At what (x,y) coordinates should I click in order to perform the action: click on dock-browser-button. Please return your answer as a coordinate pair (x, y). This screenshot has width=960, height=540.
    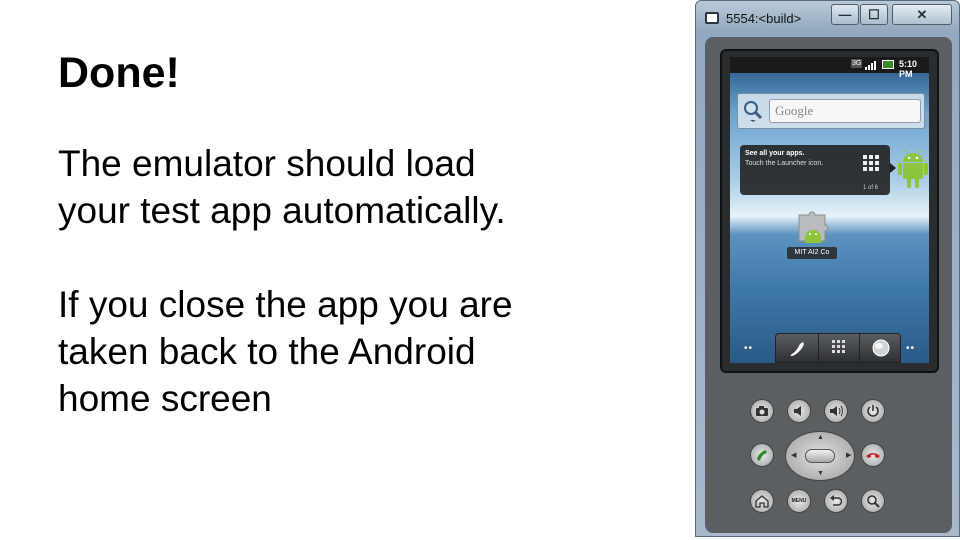
    Looking at the image, I should click on (881, 348).